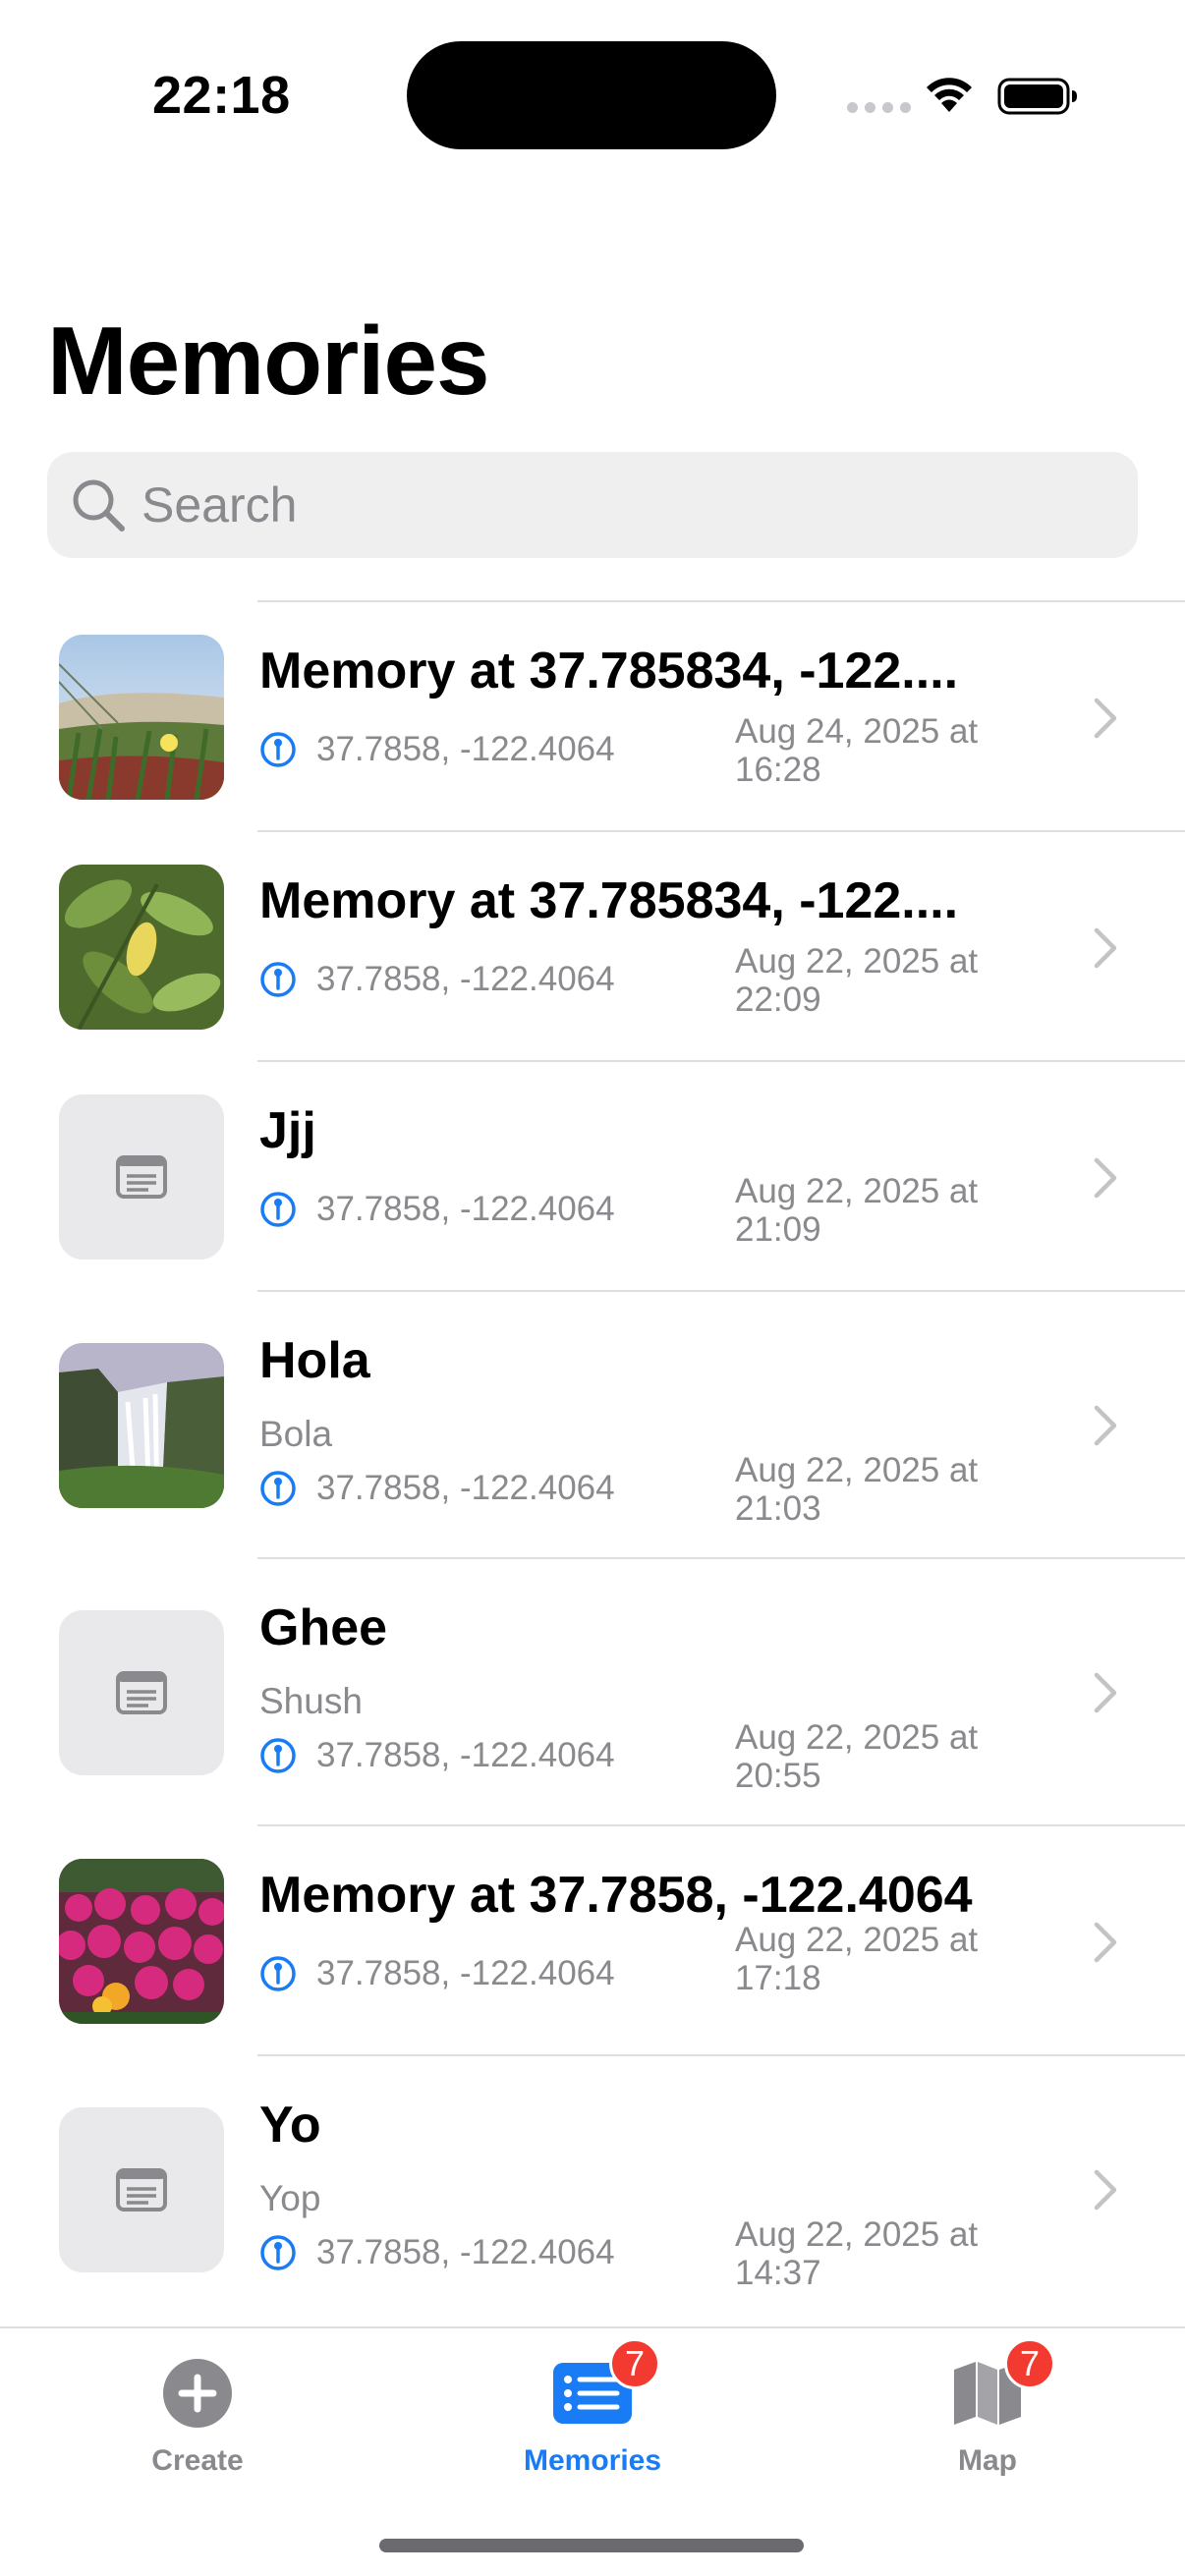 The width and height of the screenshot is (1185, 2576). I want to click on memory-subtitle: Bola, so click(296, 1434).